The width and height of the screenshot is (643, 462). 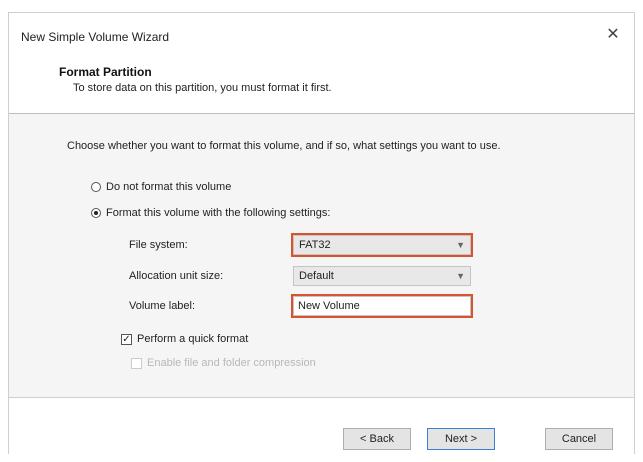 I want to click on volume-label-label: Volume label:, so click(x=162, y=306).